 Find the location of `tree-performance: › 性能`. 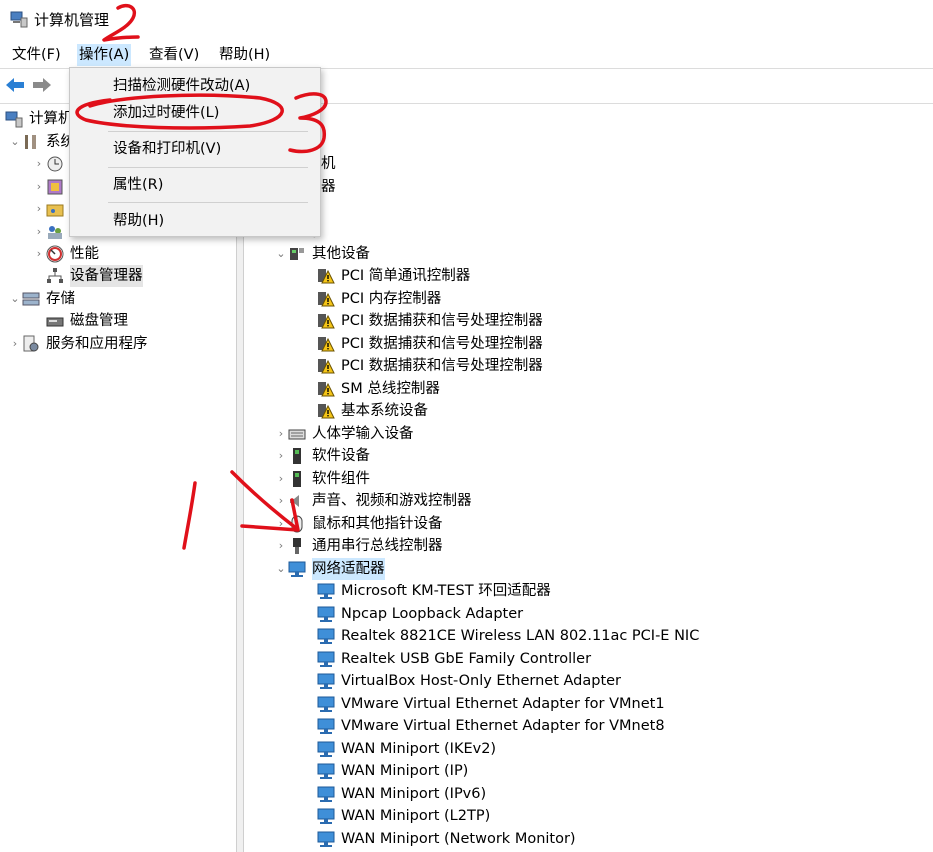

tree-performance: › 性能 is located at coordinates (65, 254).